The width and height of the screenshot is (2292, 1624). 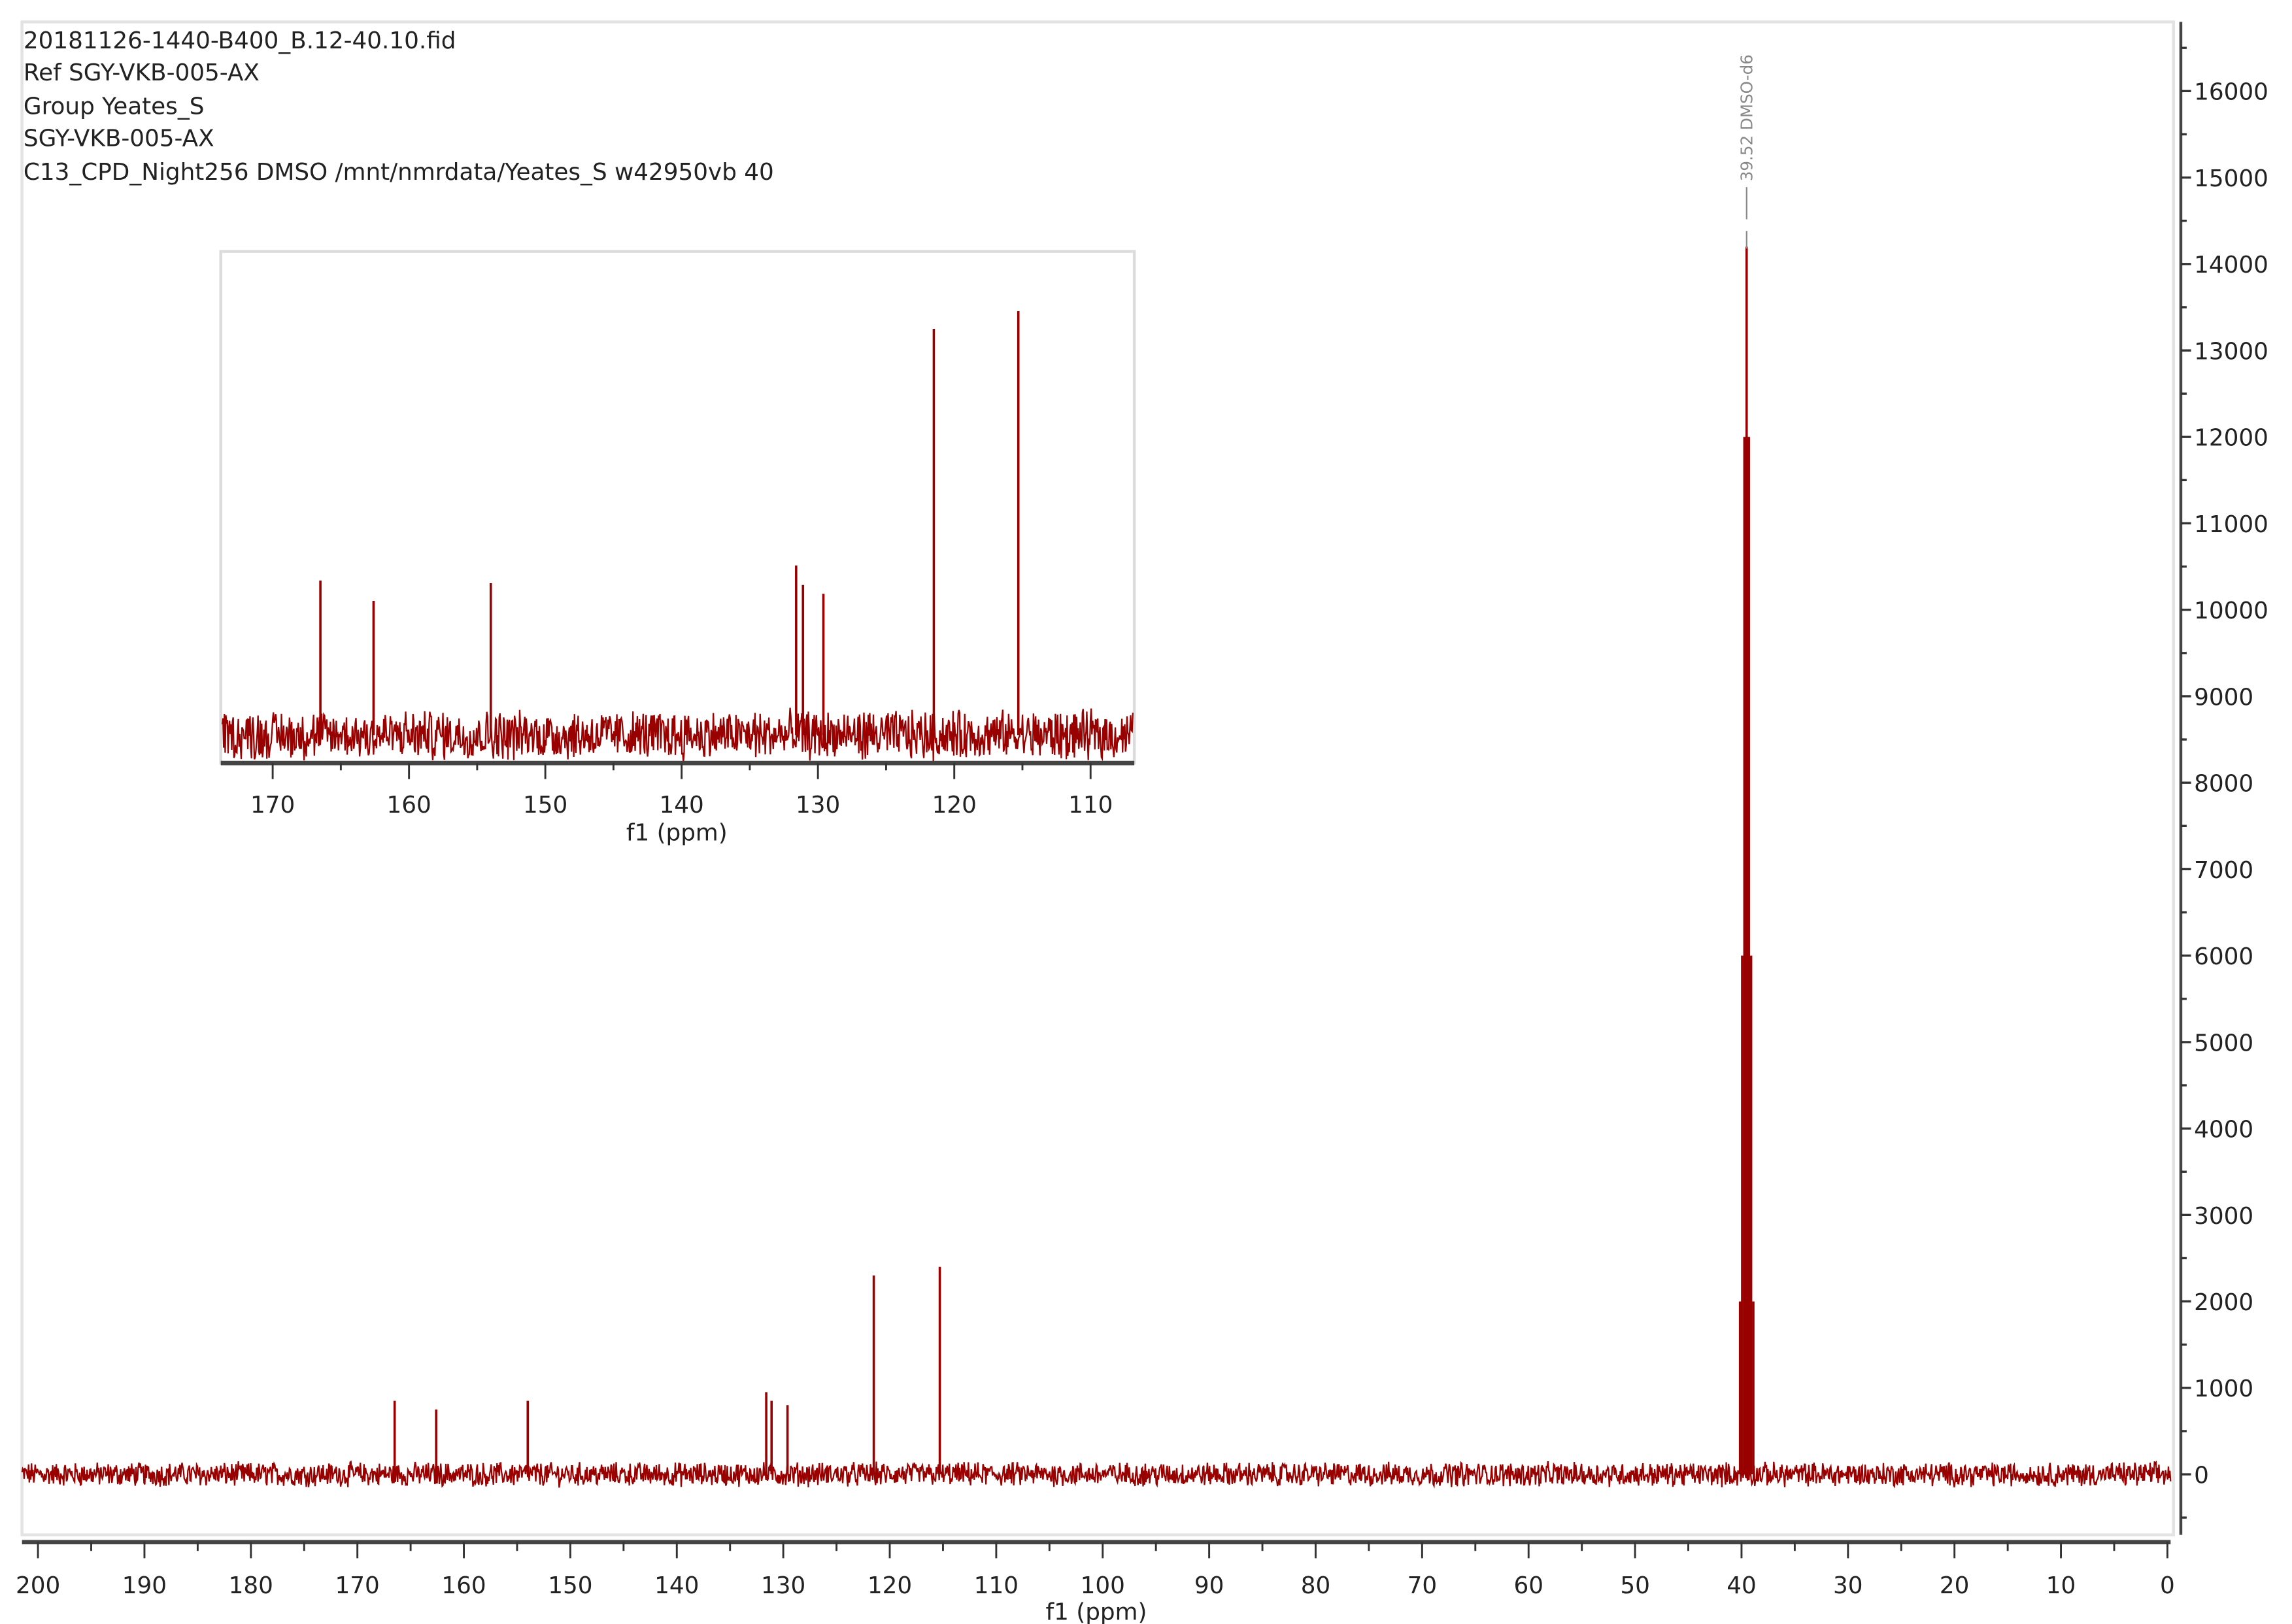 I want to click on y-tick-label: 4000, so click(x=2223, y=1130).